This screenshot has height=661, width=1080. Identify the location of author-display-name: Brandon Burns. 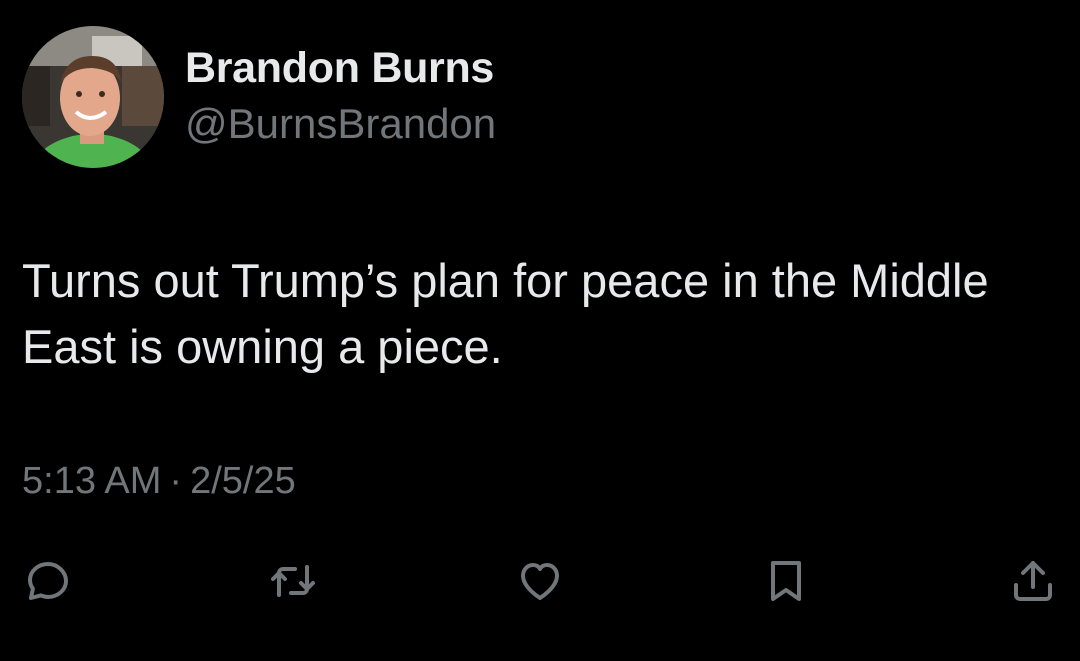
(340, 68).